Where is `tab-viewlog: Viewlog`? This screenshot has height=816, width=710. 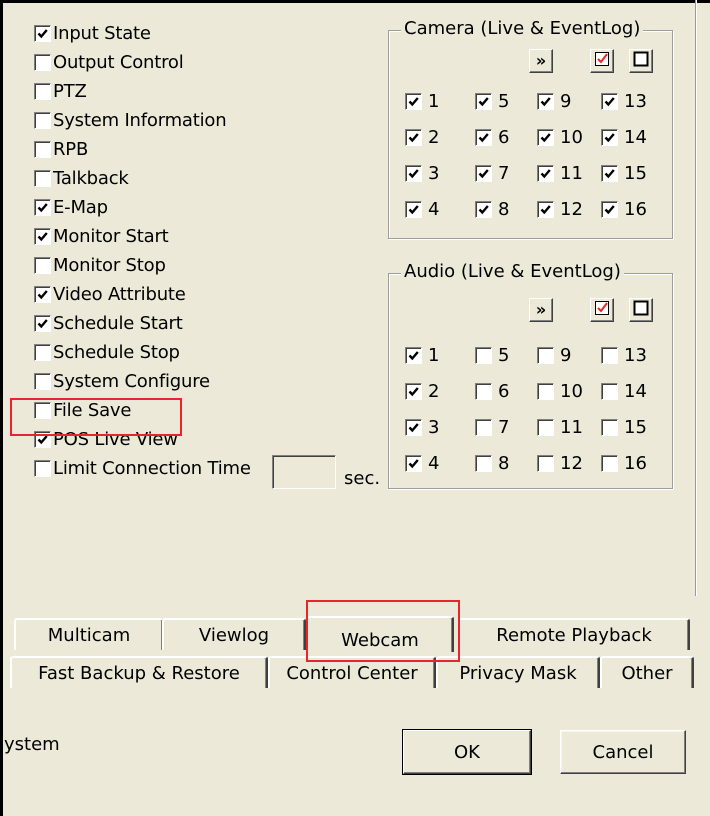 tab-viewlog: Viewlog is located at coordinates (234, 634).